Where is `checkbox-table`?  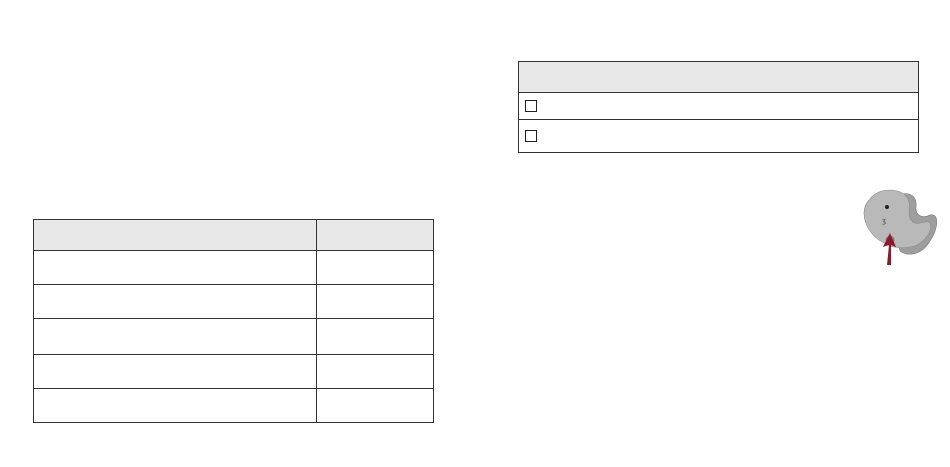
checkbox-table is located at coordinates (718, 107).